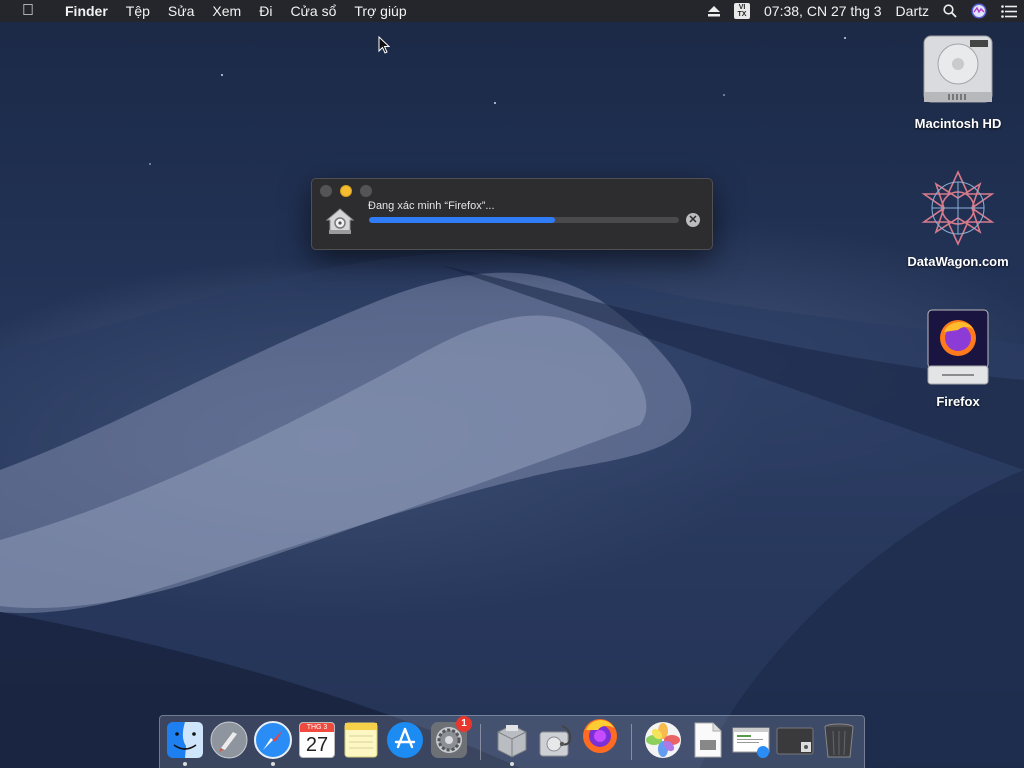 This screenshot has height=768, width=1024. What do you see at coordinates (384, 47) in the screenshot?
I see `mouse-pointer-icon` at bounding box center [384, 47].